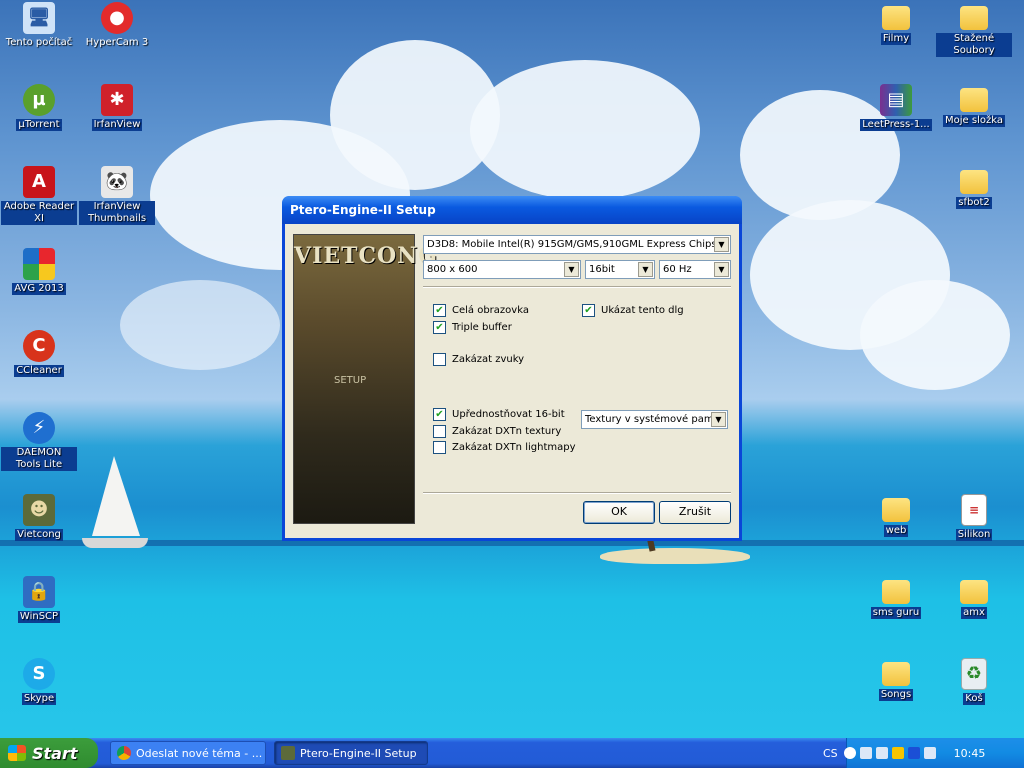 The height and width of the screenshot is (768, 1024). What do you see at coordinates (896, 679) in the screenshot?
I see `desktop-icon-songs: Songs` at bounding box center [896, 679].